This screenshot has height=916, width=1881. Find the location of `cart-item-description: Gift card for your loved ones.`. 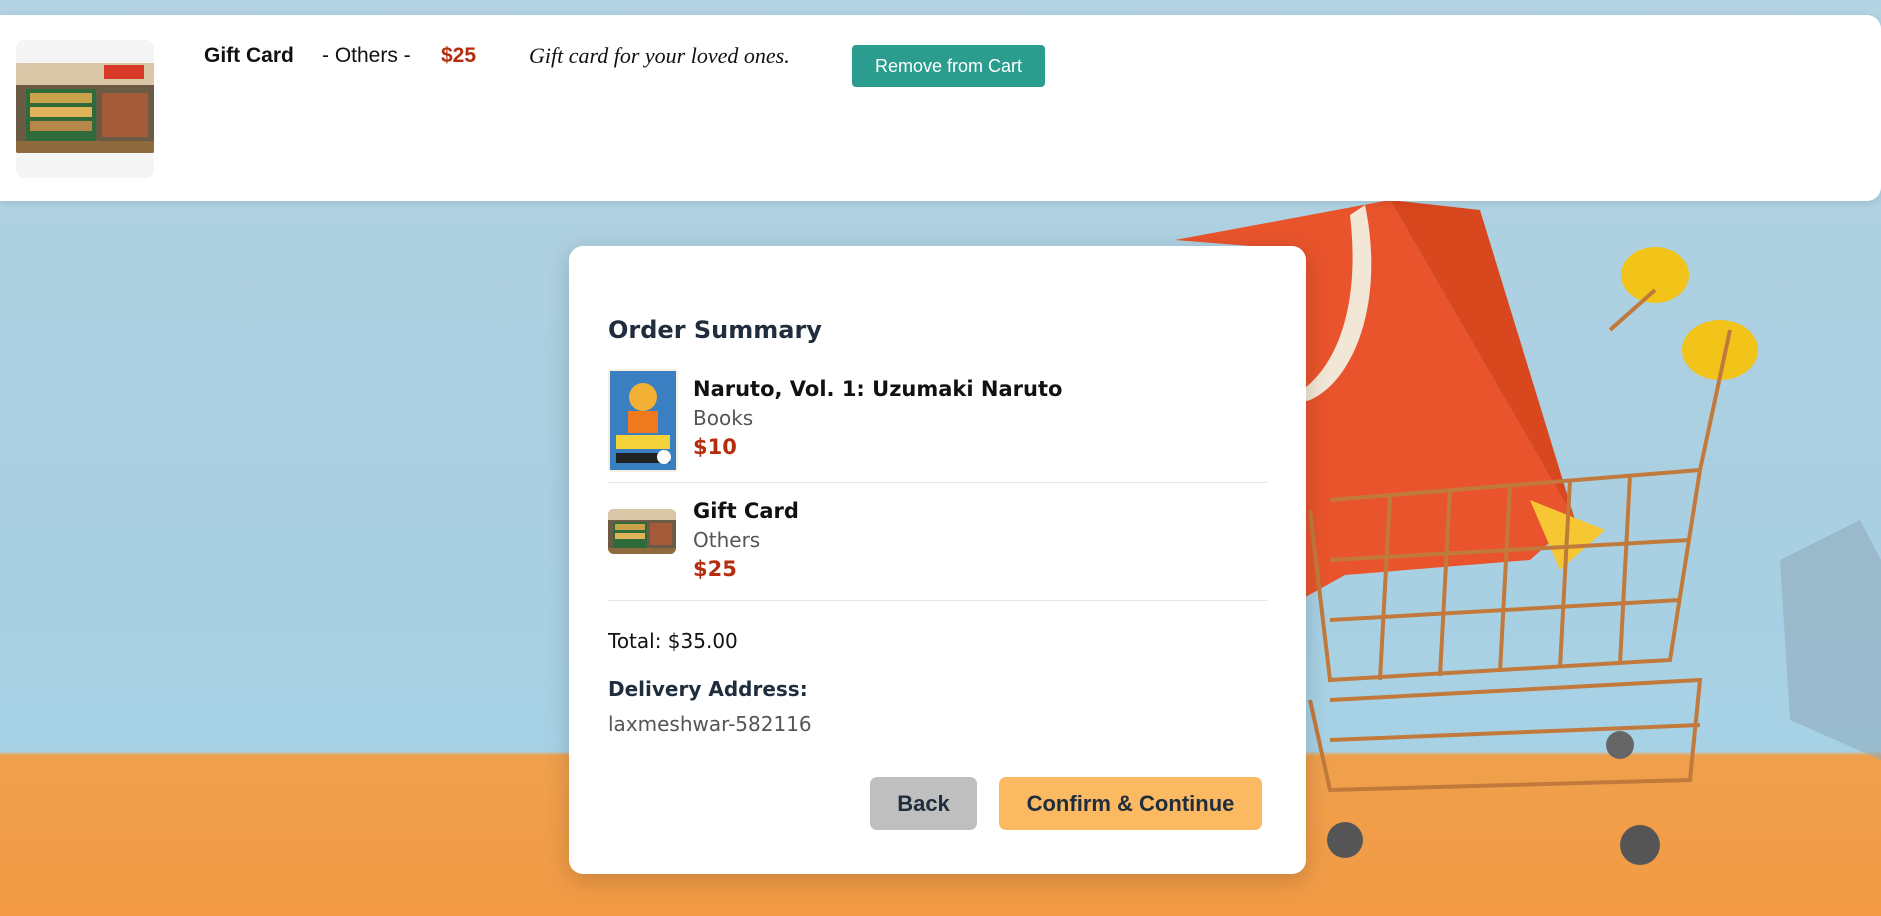

cart-item-description: Gift card for your loved ones. is located at coordinates (659, 55).